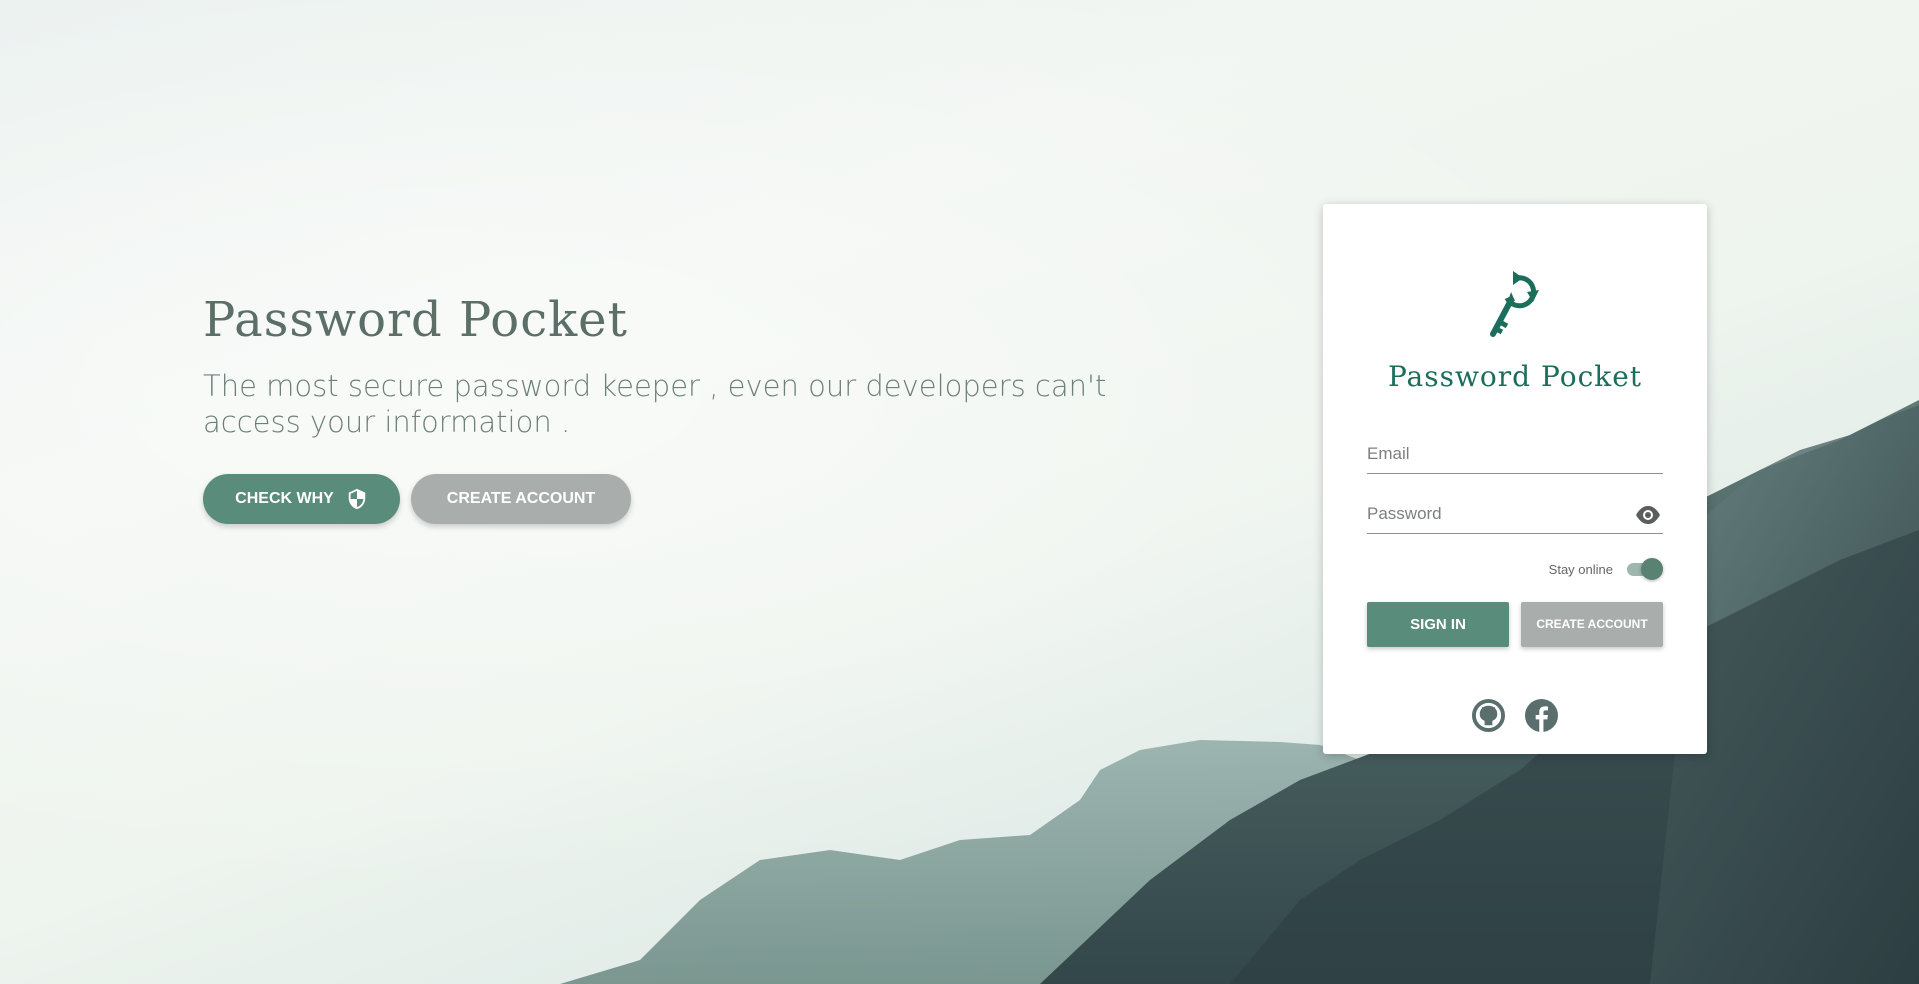 The width and height of the screenshot is (1919, 984). I want to click on email-field-wrapper, so click(1515, 456).